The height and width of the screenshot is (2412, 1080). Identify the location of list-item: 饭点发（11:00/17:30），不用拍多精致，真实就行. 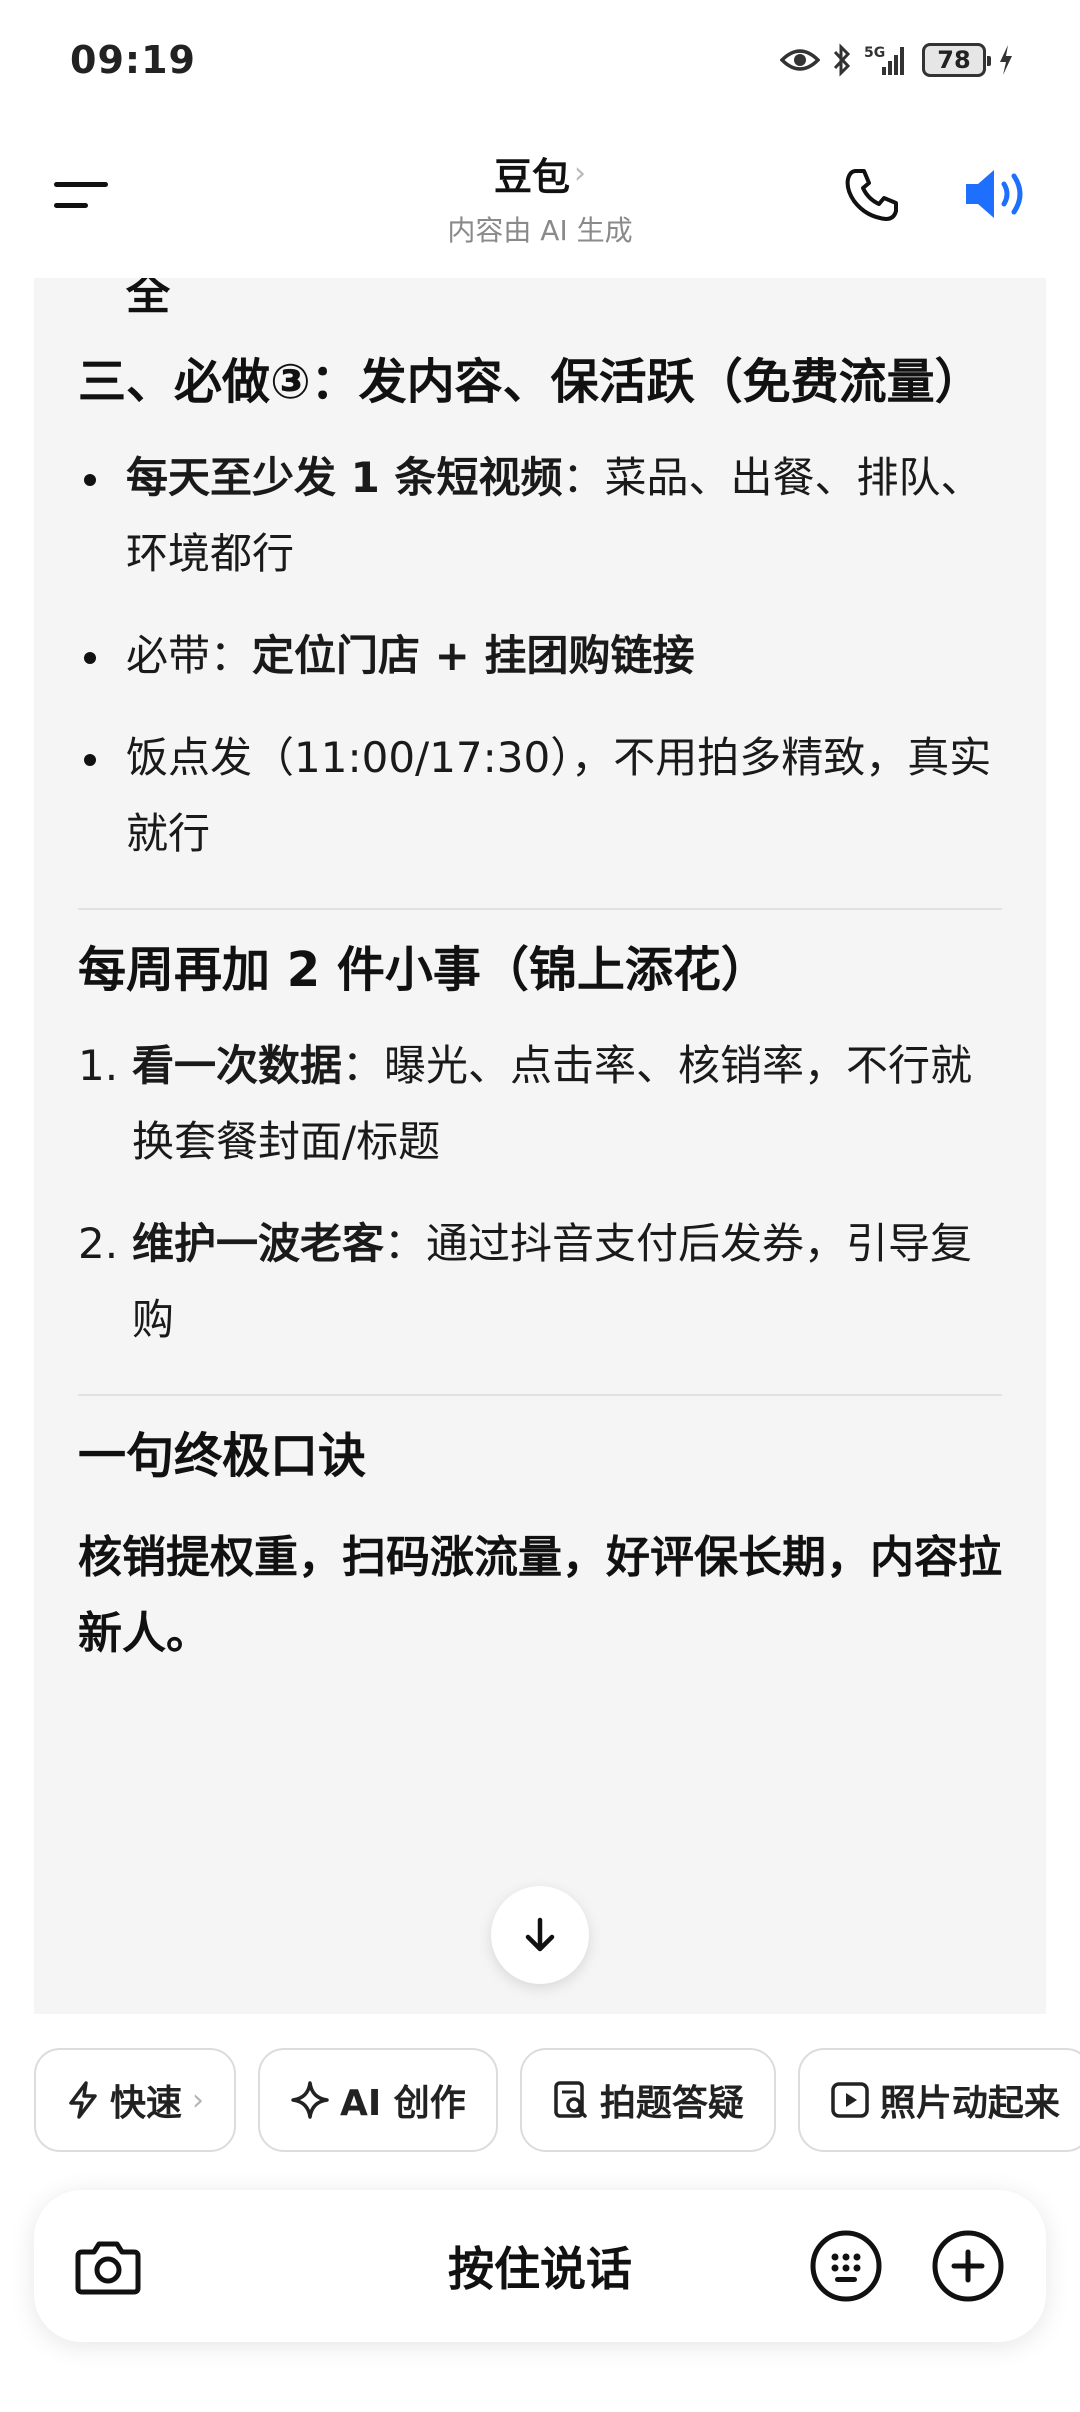
(540, 796).